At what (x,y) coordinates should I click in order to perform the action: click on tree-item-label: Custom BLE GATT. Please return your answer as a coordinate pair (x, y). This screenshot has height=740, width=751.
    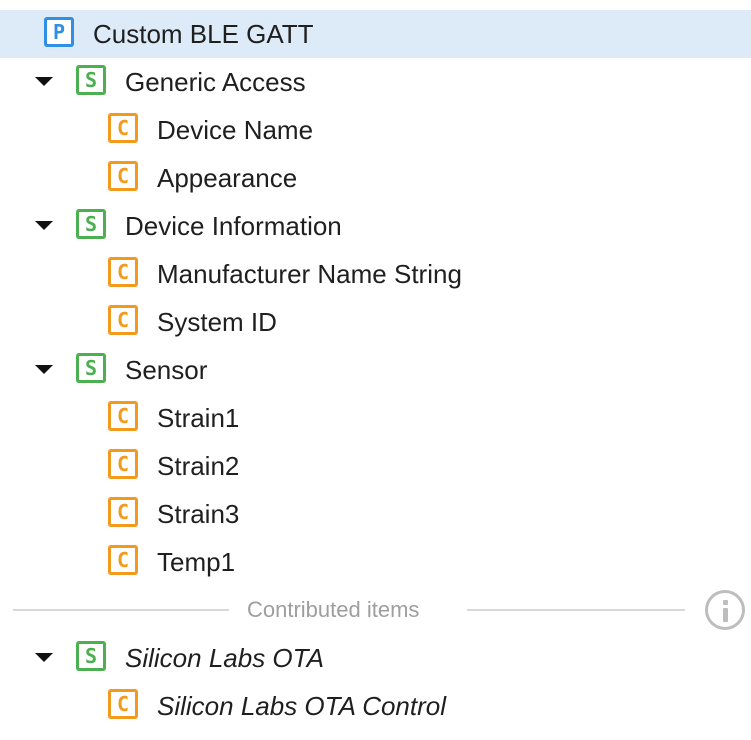
    Looking at the image, I should click on (203, 34).